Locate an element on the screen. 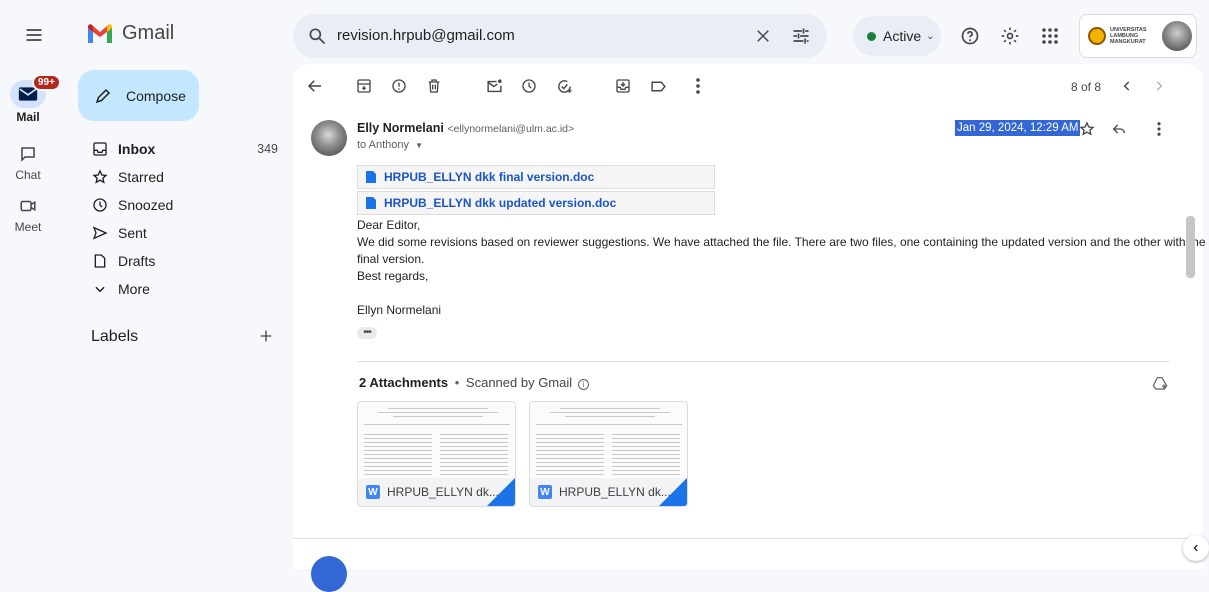 The height and width of the screenshot is (592, 1209). side-panel-toggle is located at coordinates (1196, 548).